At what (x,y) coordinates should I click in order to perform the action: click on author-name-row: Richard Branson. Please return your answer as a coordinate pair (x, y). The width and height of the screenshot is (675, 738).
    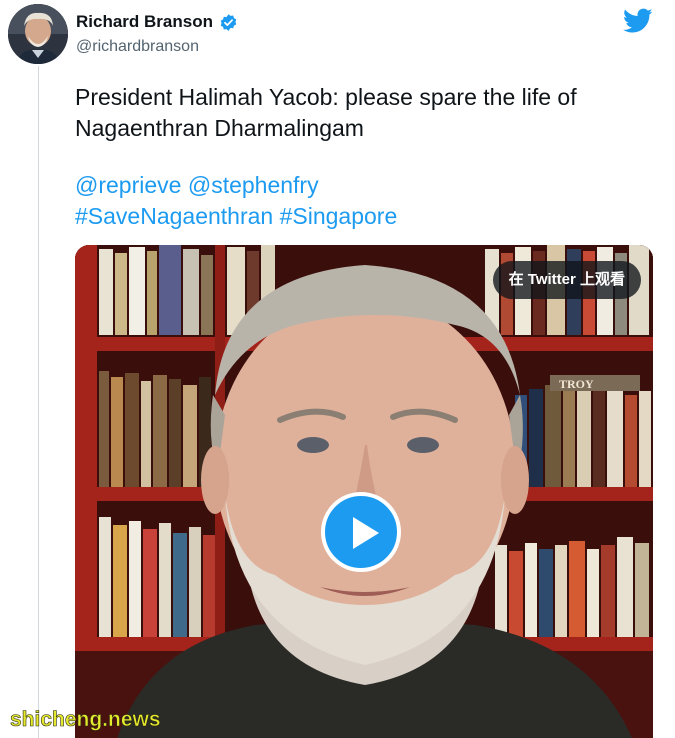
    Looking at the image, I should click on (157, 22).